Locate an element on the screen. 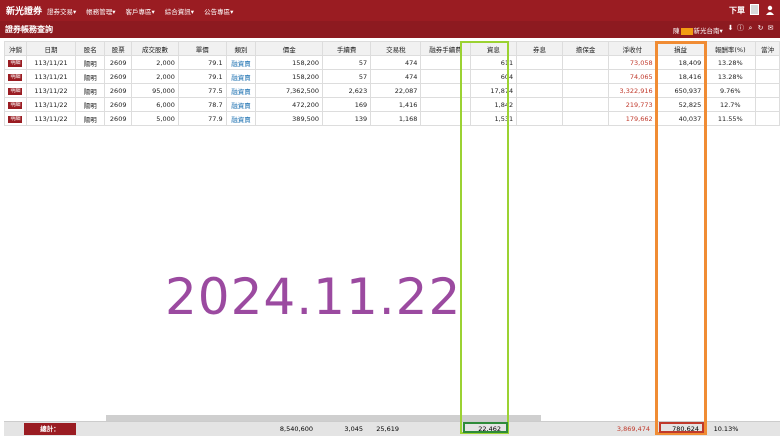 The width and height of the screenshot is (780, 439). col-header: 成交股數 is located at coordinates (155, 48).